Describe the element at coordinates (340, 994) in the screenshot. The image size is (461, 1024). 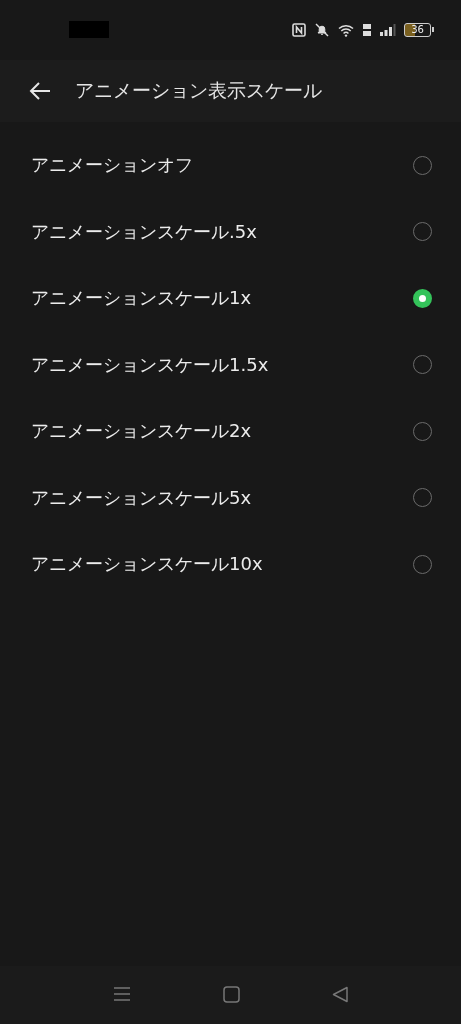
I see `back-triangle-icon` at that location.